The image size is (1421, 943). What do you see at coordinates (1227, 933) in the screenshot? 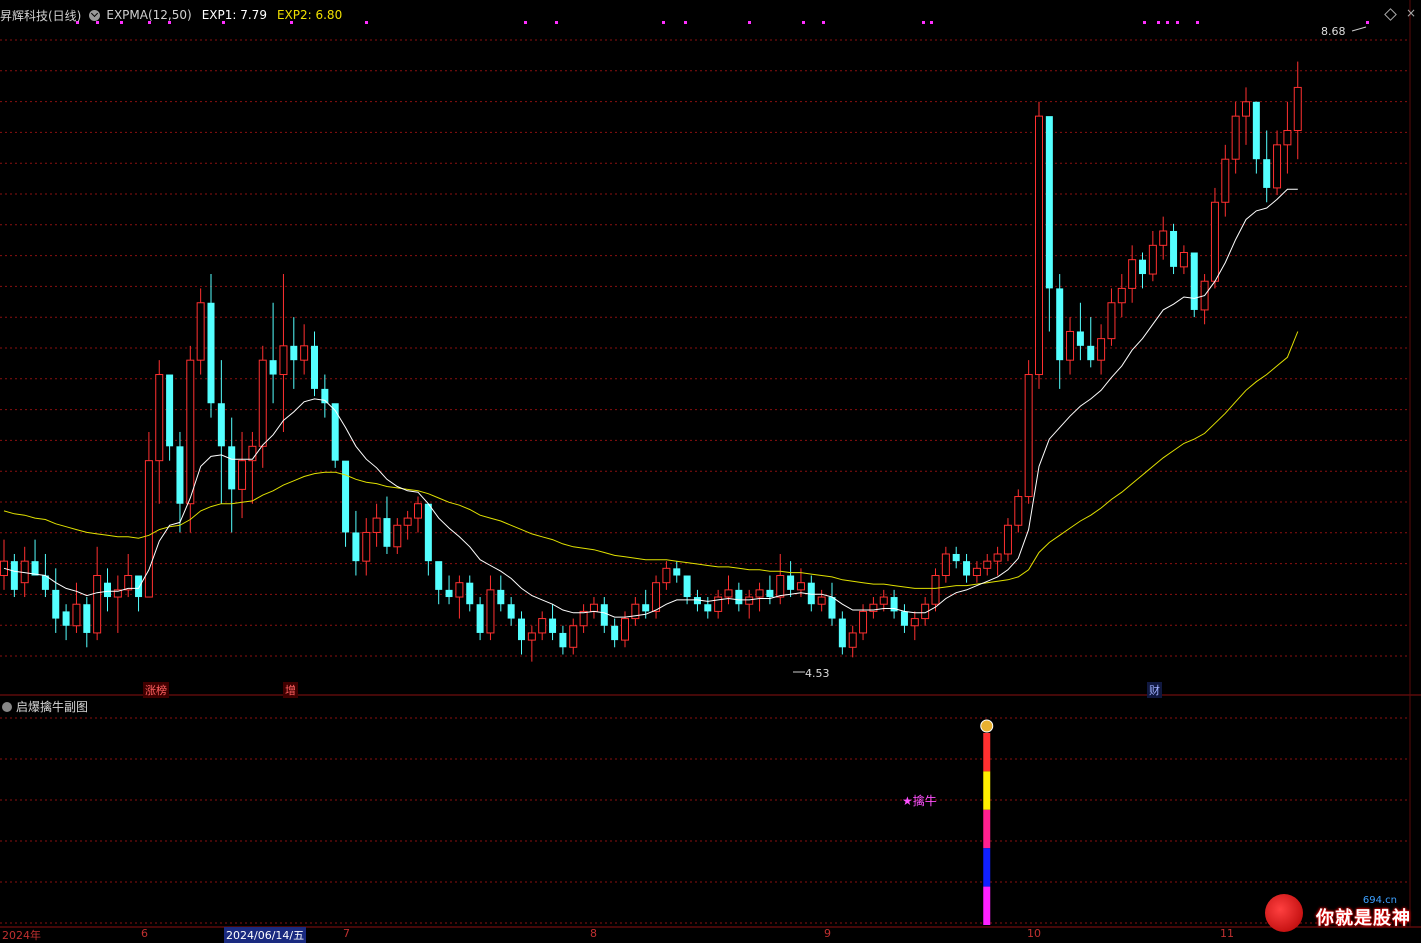
I see `x-axis-label: 11` at bounding box center [1227, 933].